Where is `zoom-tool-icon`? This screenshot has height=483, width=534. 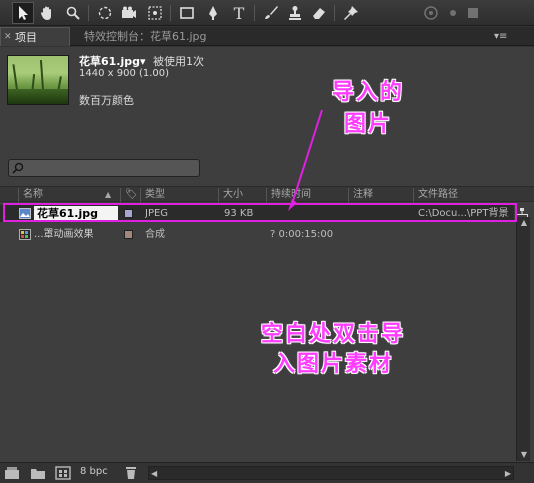 zoom-tool-icon is located at coordinates (73, 13).